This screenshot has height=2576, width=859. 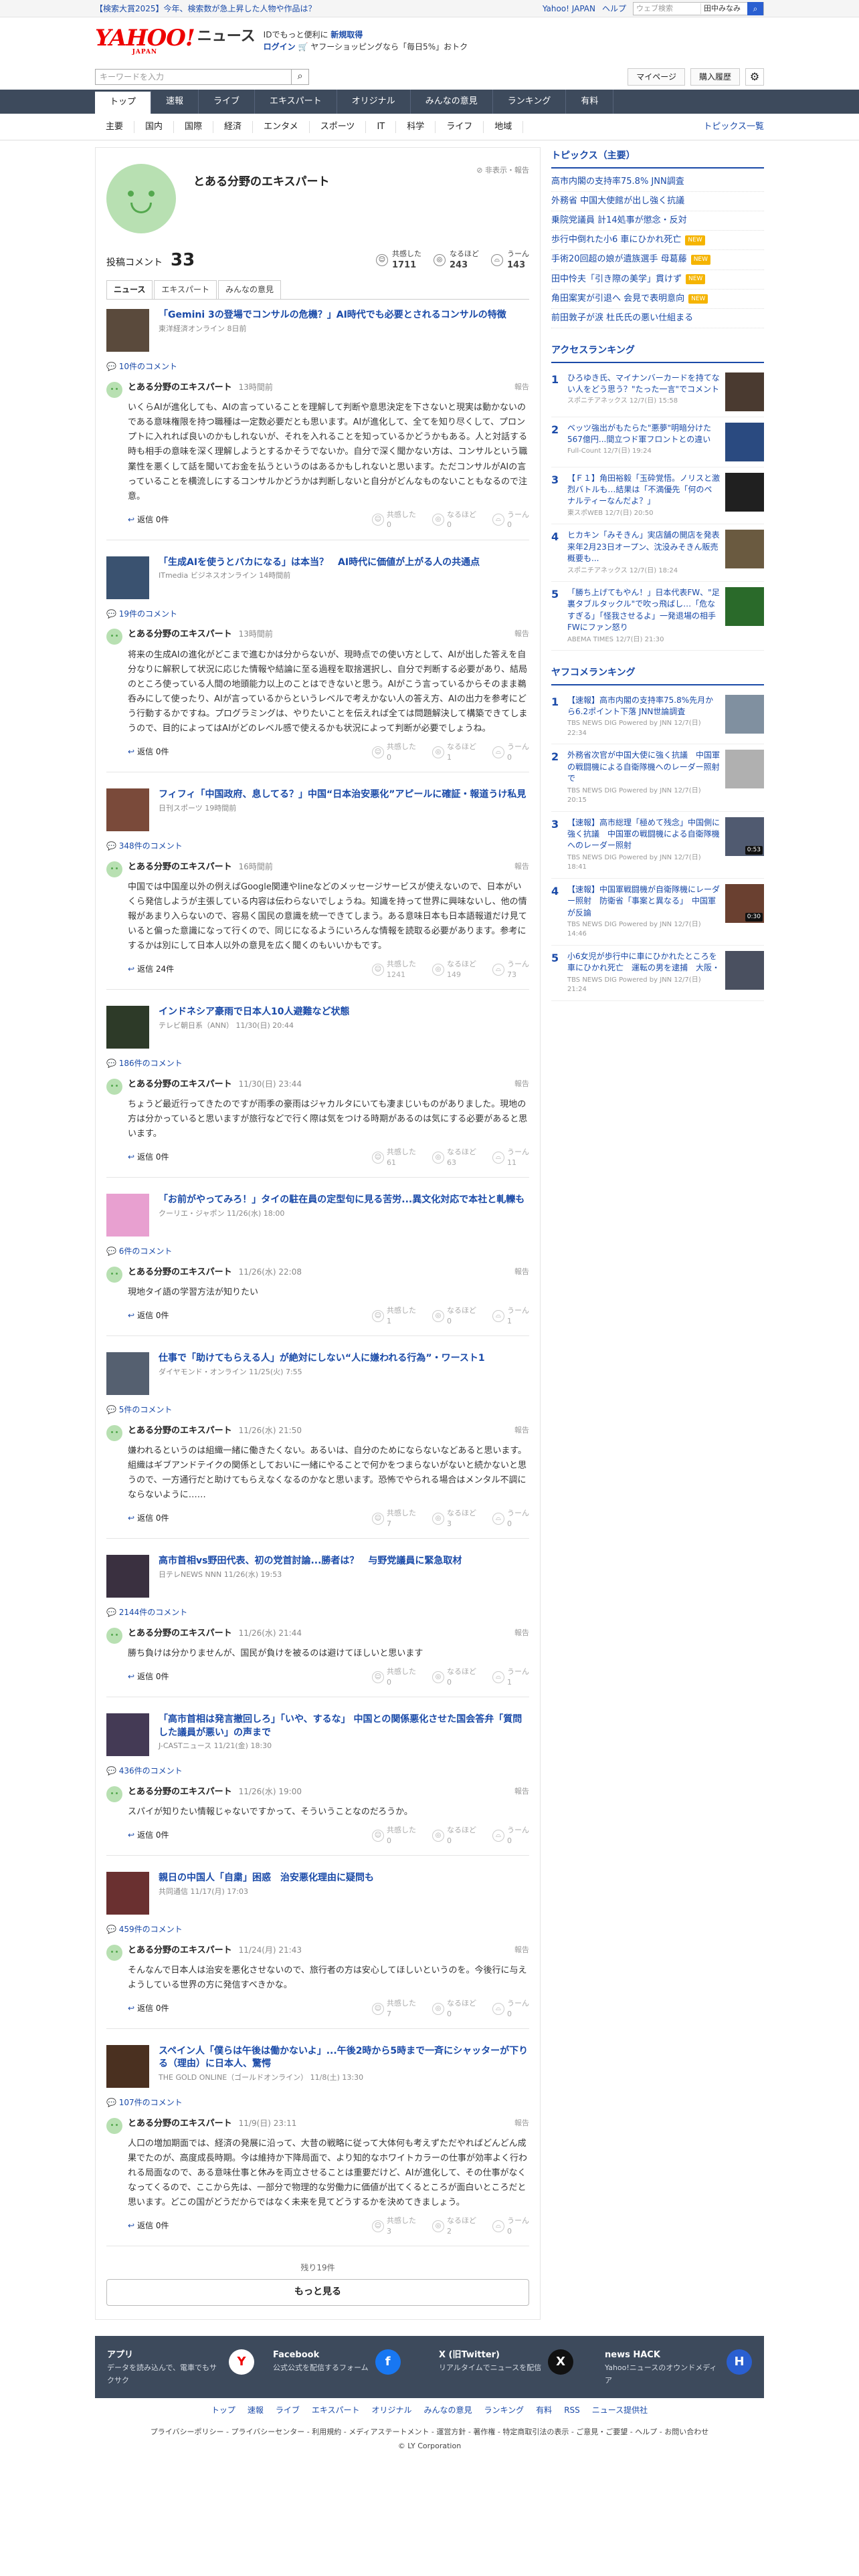 I want to click on tab-expert: エキスパート, so click(x=185, y=290).